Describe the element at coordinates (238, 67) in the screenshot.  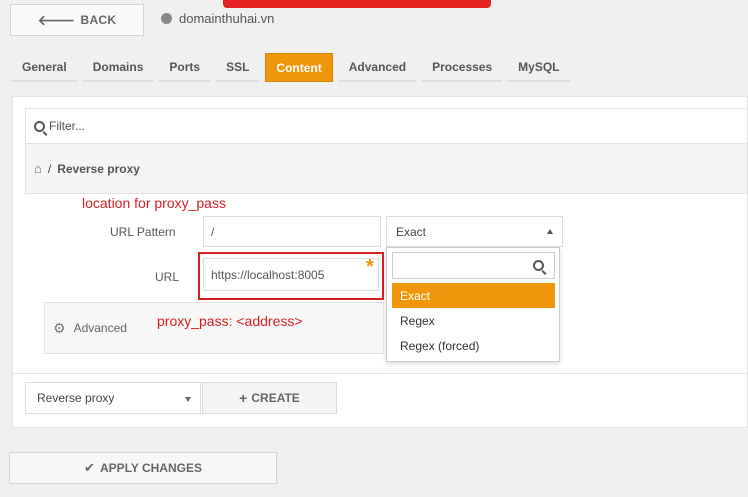
I see `tab-ssl: SSL` at that location.